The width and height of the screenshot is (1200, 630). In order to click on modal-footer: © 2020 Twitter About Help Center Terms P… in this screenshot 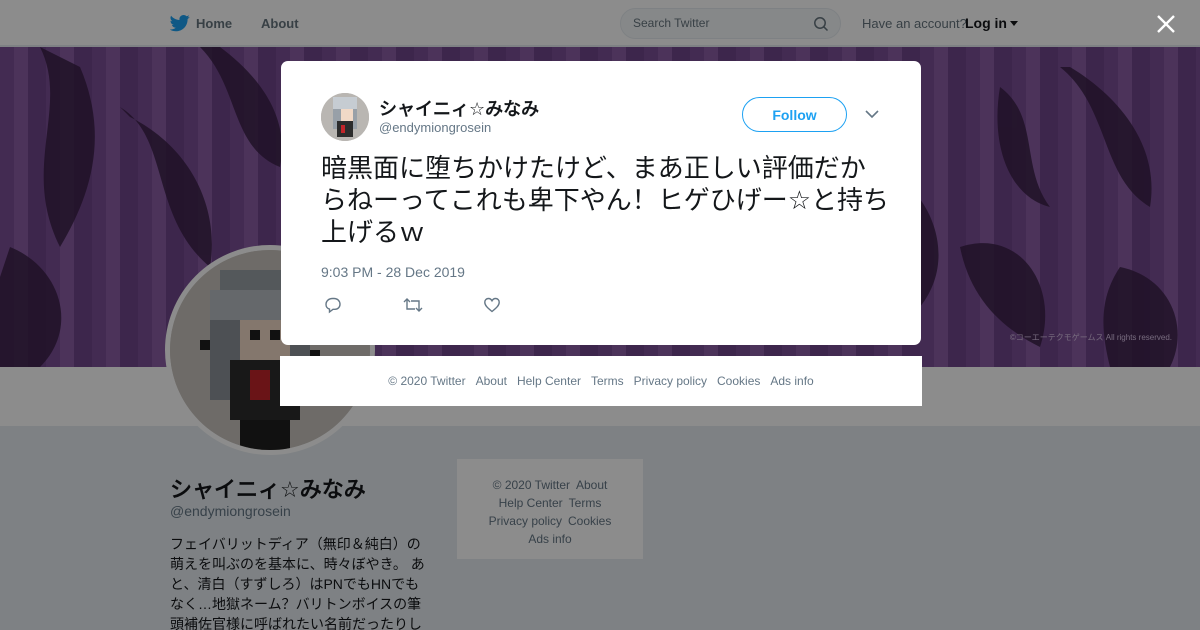, I will do `click(601, 381)`.